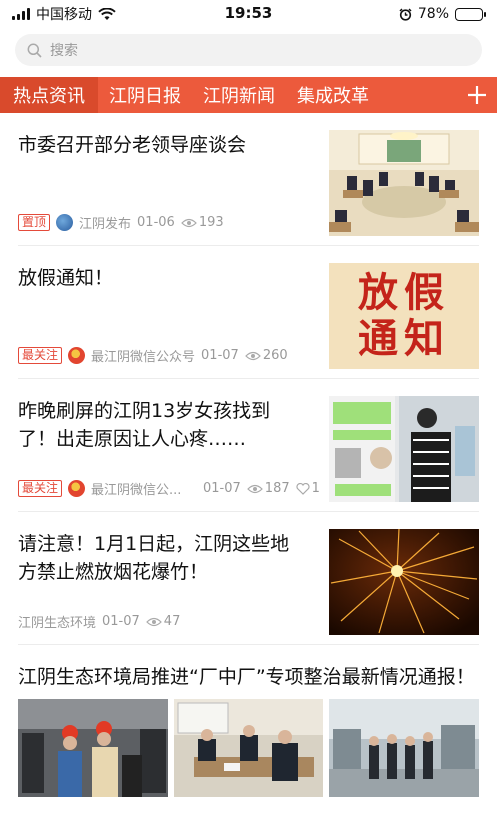 The width and height of the screenshot is (497, 833). I want to click on battery-icon, so click(470, 14).